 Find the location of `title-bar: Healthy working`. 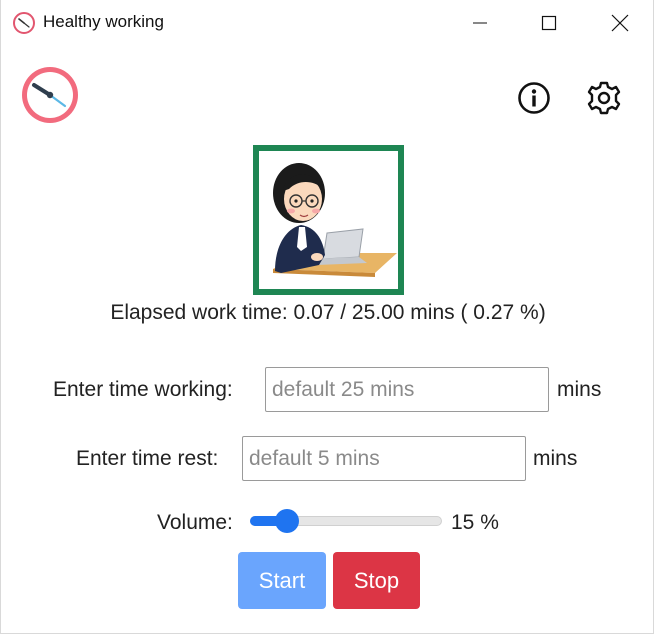

title-bar: Healthy working is located at coordinates (327, 23).